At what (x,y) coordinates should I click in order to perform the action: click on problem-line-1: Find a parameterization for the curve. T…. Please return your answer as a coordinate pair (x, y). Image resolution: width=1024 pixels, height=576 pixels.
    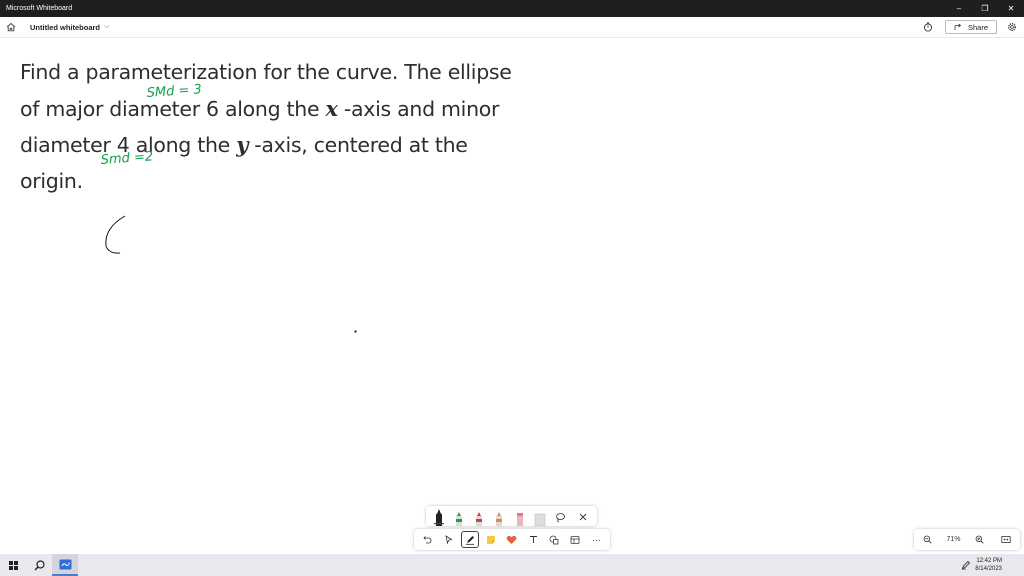
    Looking at the image, I should click on (266, 72).